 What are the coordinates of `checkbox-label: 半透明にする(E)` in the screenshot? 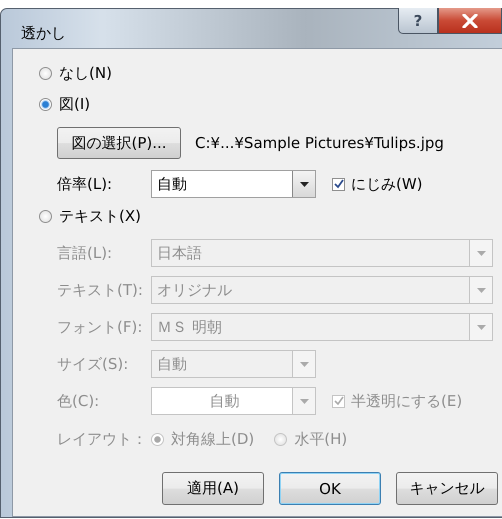 It's located at (406, 401).